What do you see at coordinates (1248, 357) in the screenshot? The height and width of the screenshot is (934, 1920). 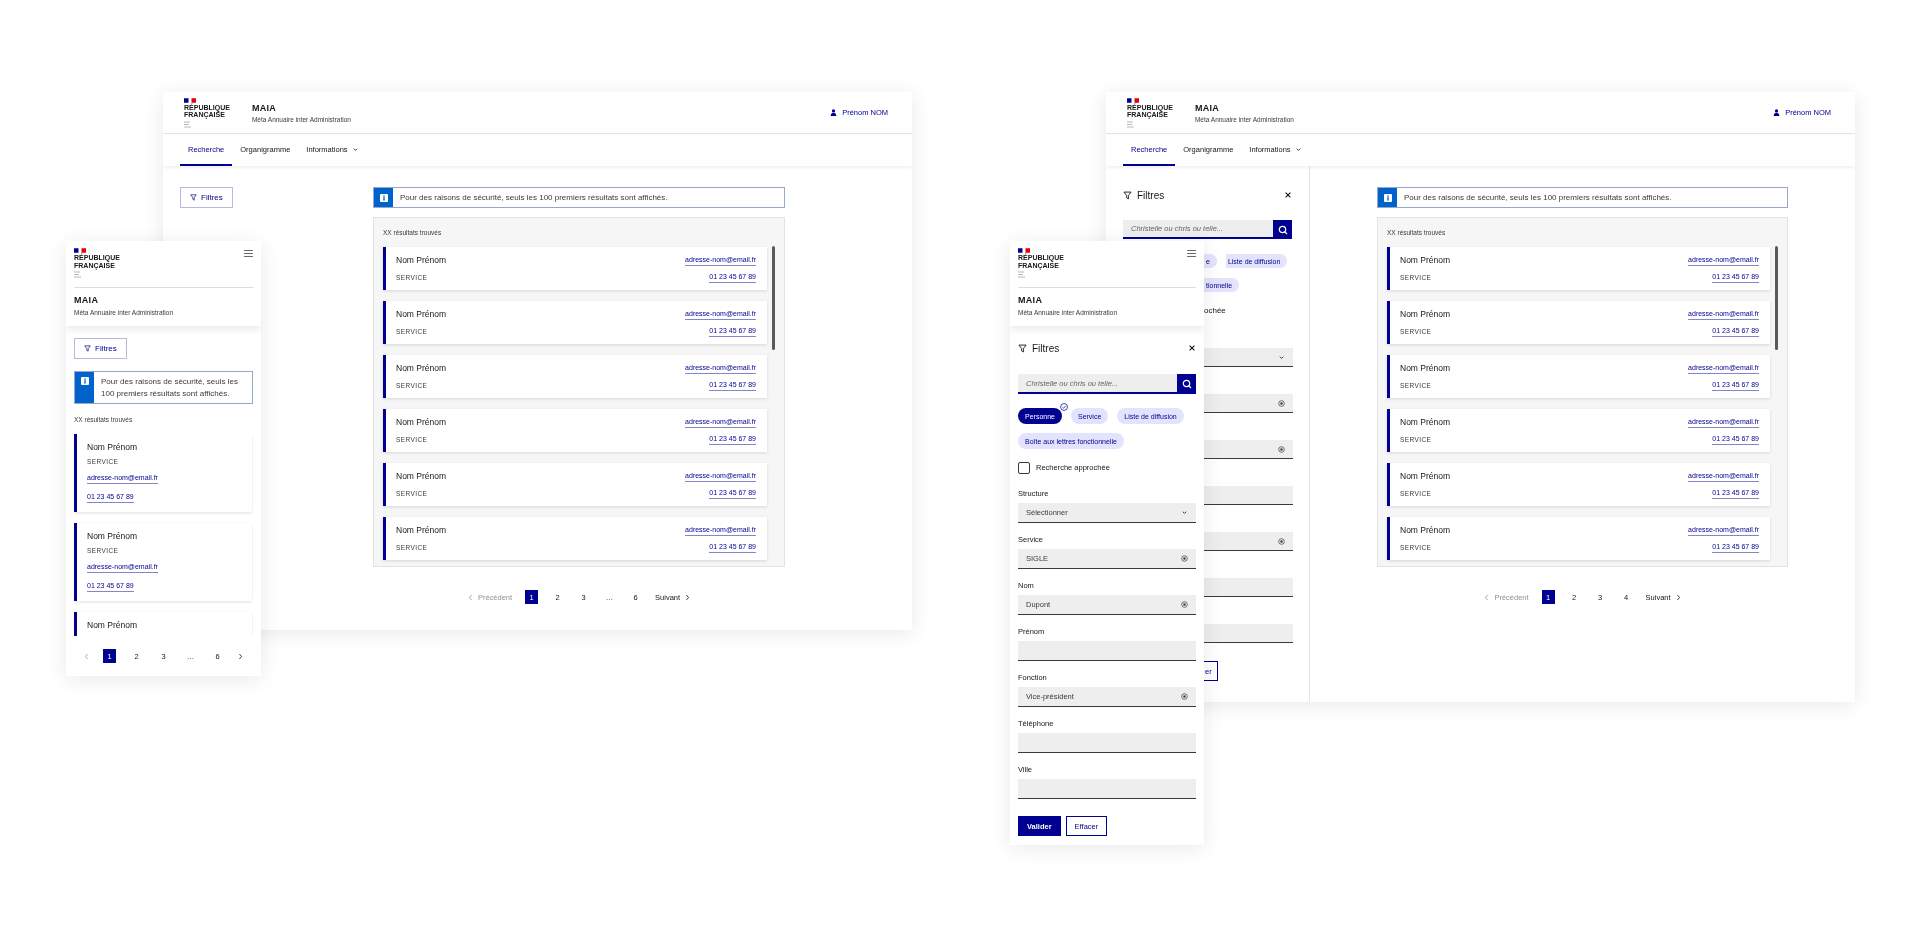 I see `select-field` at bounding box center [1248, 357].